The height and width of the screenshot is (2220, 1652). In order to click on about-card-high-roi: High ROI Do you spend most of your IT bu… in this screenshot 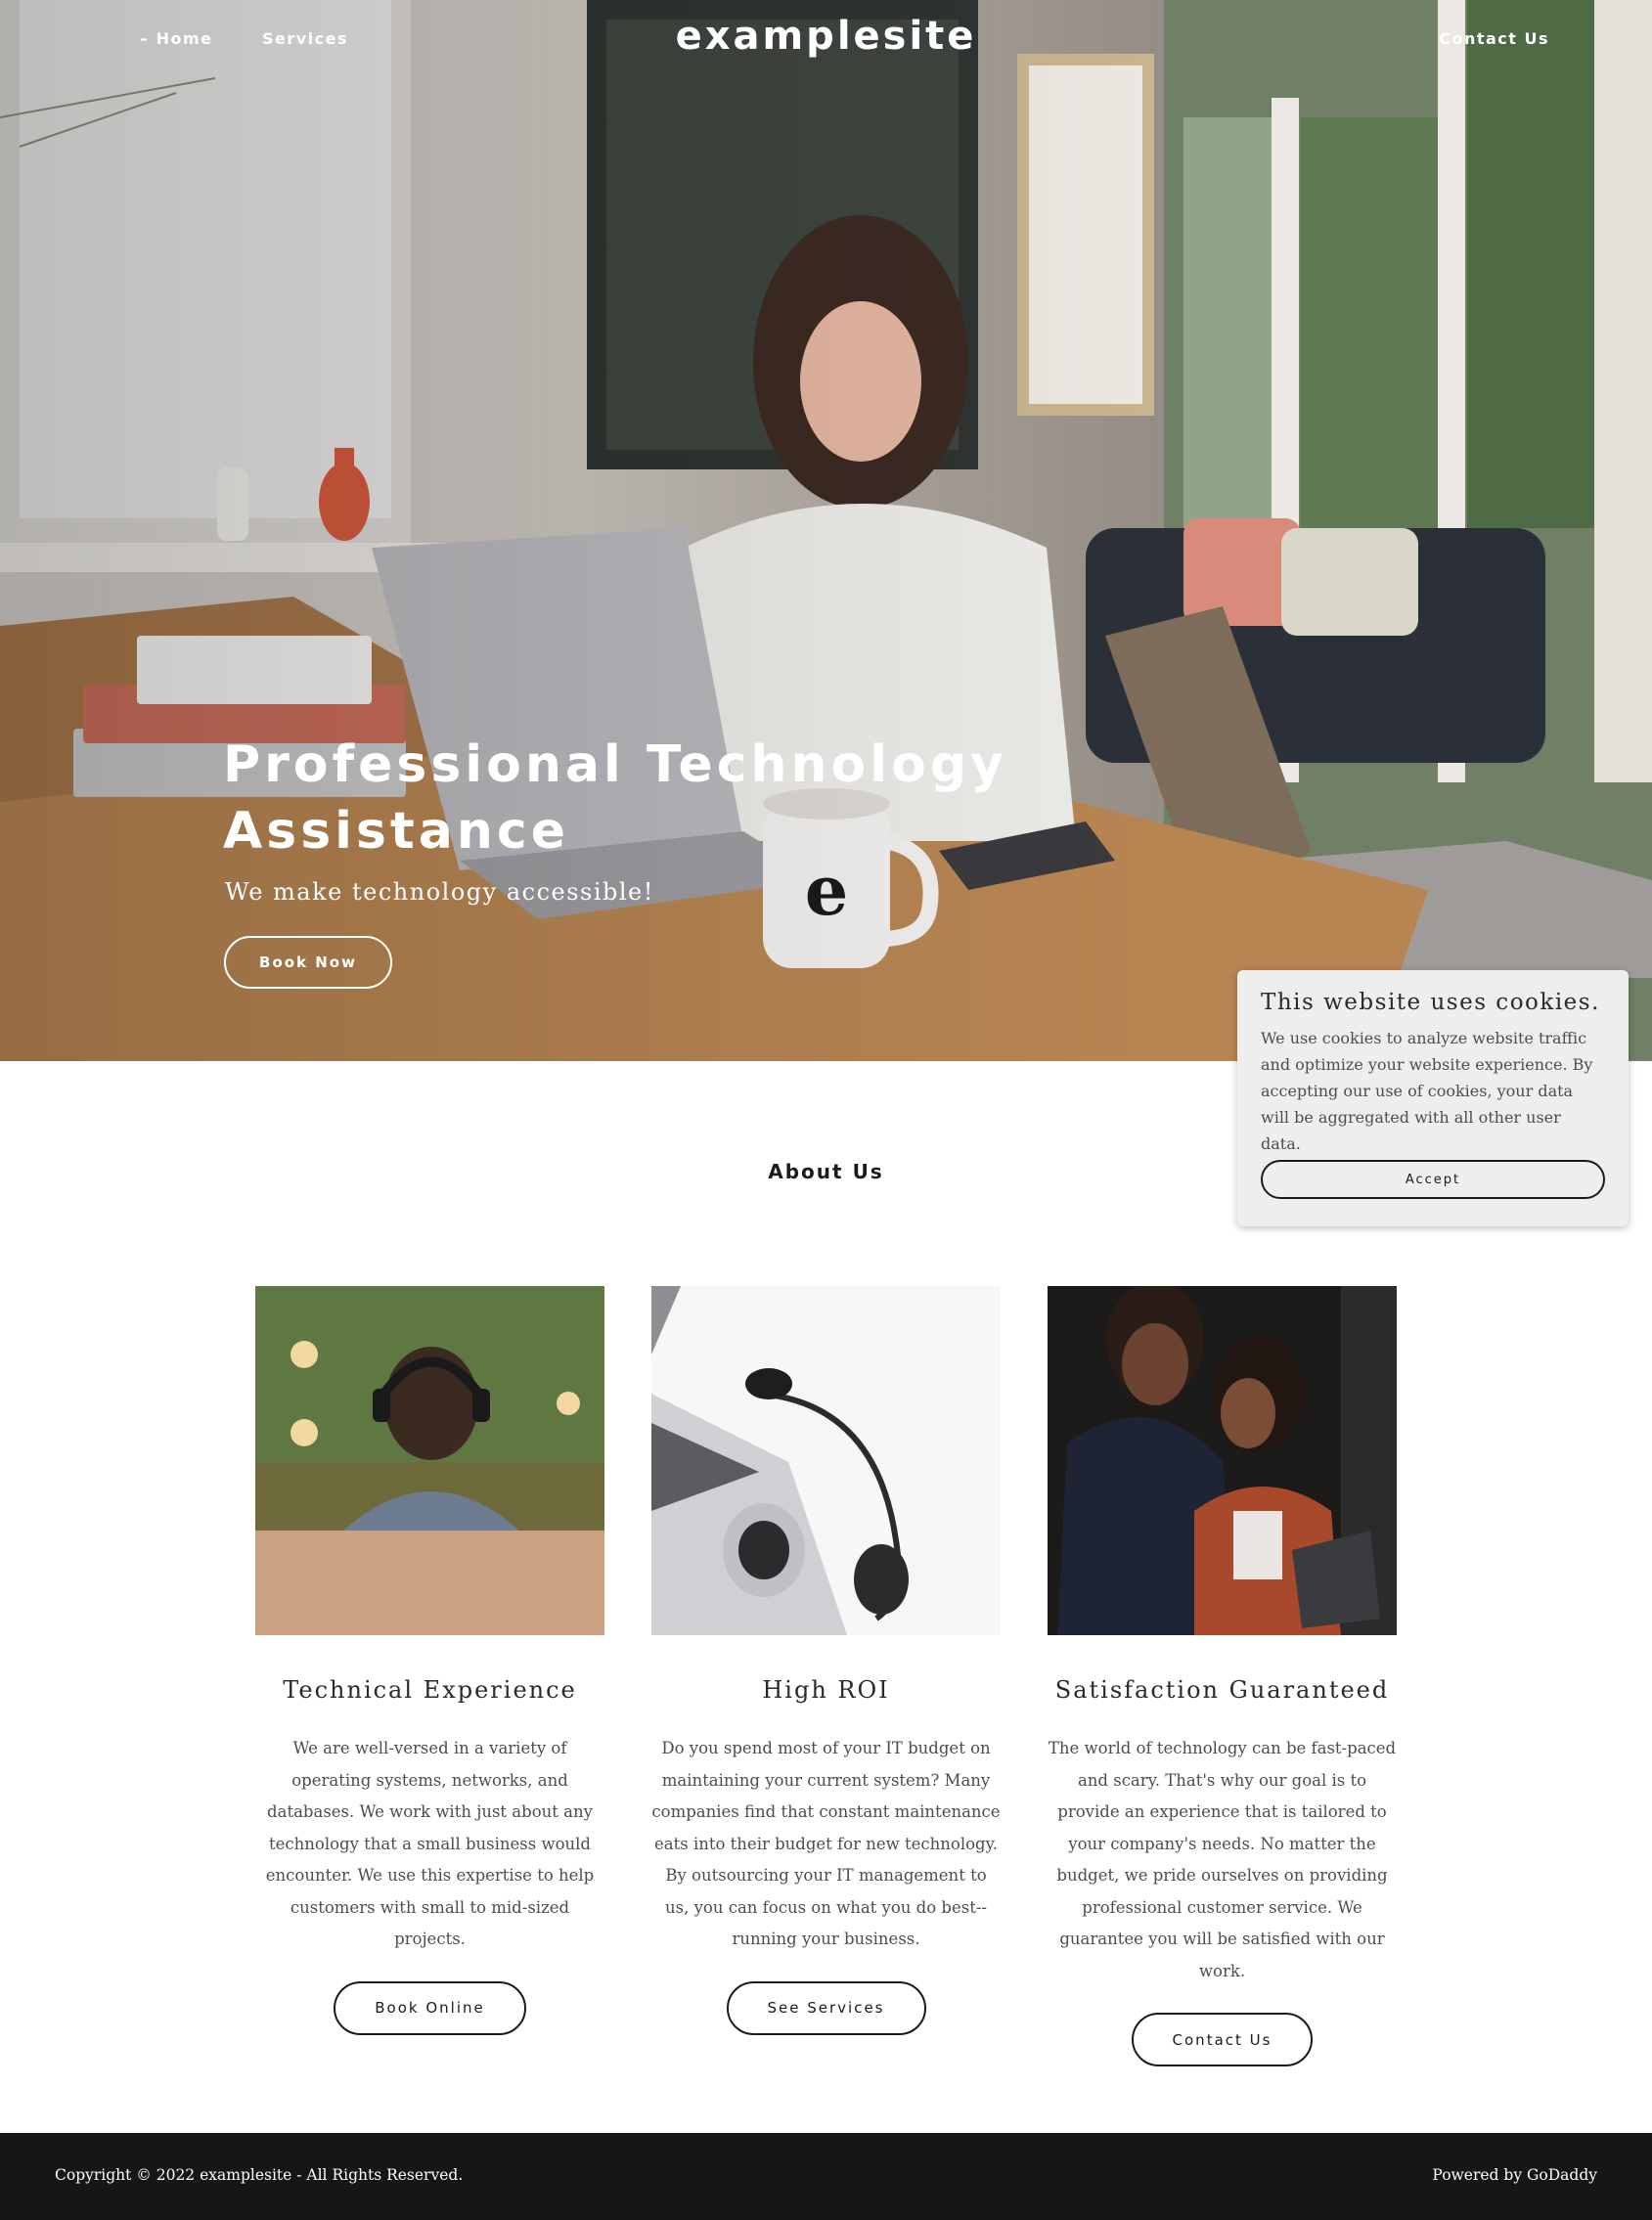, I will do `click(826, 1660)`.